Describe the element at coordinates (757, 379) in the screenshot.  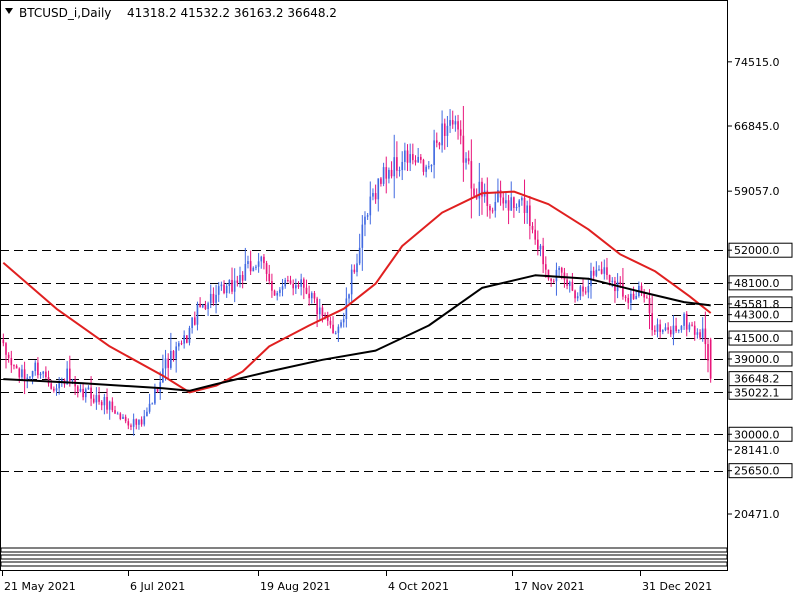
I see `current-price-label: 36648.2` at that location.